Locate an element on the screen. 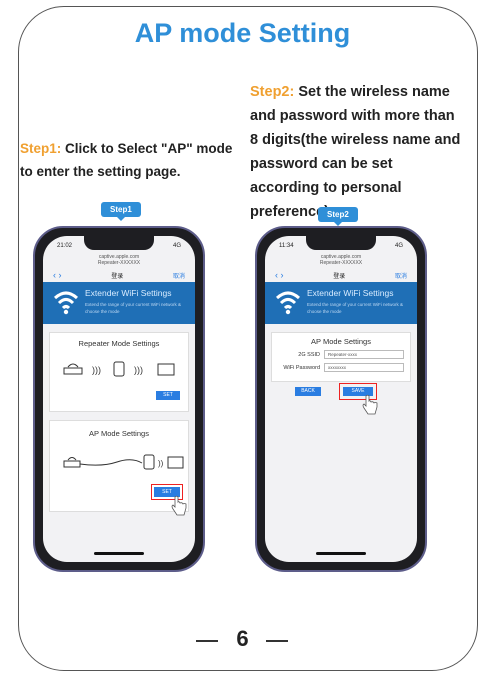 This screenshot has height=676, width=485. page-dash-right is located at coordinates (277, 641).